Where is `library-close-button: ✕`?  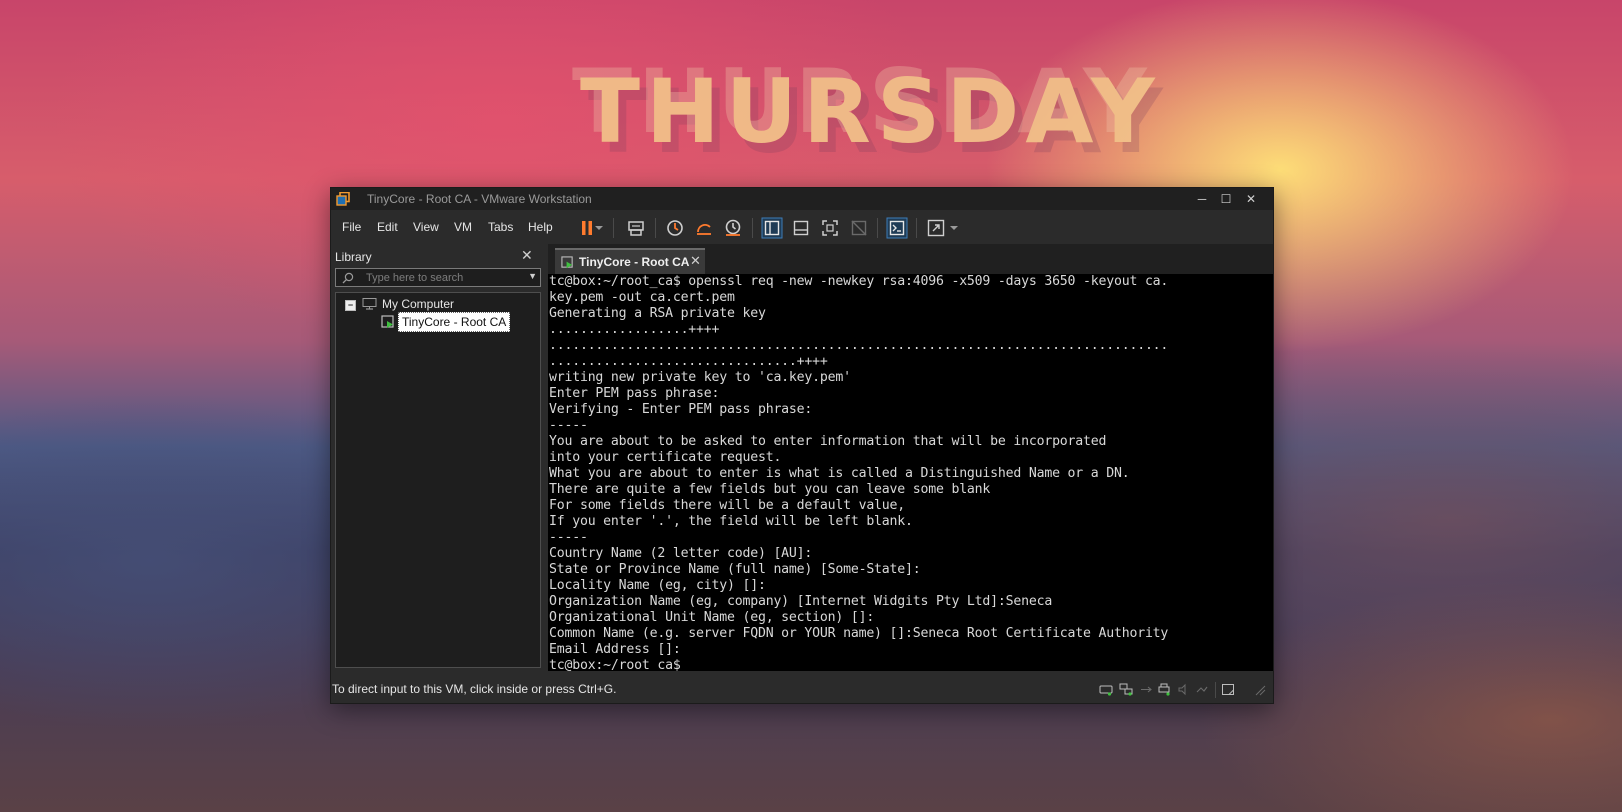
library-close-button: ✕ is located at coordinates (527, 255).